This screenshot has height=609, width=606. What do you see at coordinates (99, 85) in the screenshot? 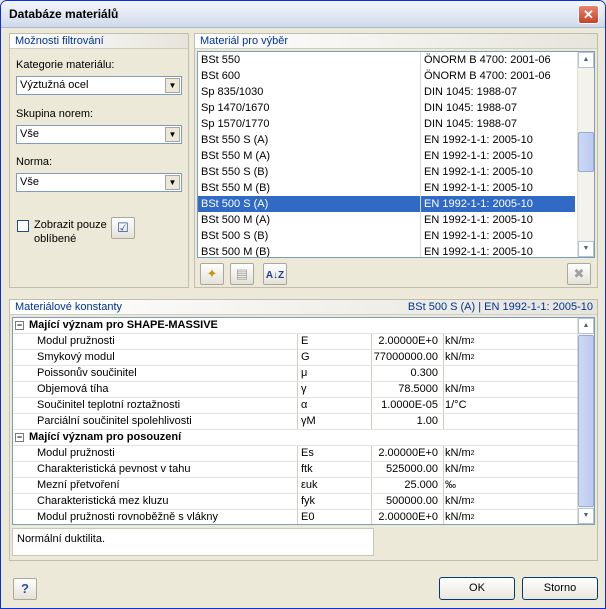
I see `category-select: Výztužná ocel ▼` at bounding box center [99, 85].